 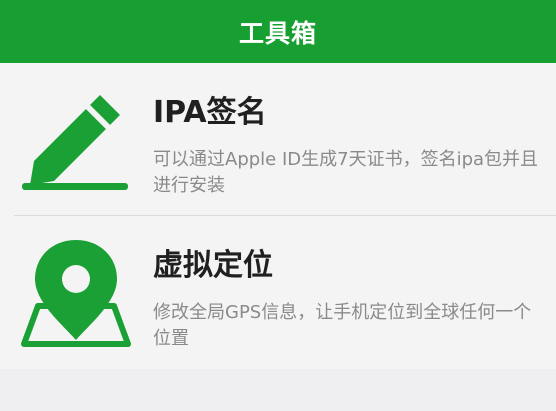 What do you see at coordinates (210, 112) in the screenshot?
I see `tool-title: IPA签名` at bounding box center [210, 112].